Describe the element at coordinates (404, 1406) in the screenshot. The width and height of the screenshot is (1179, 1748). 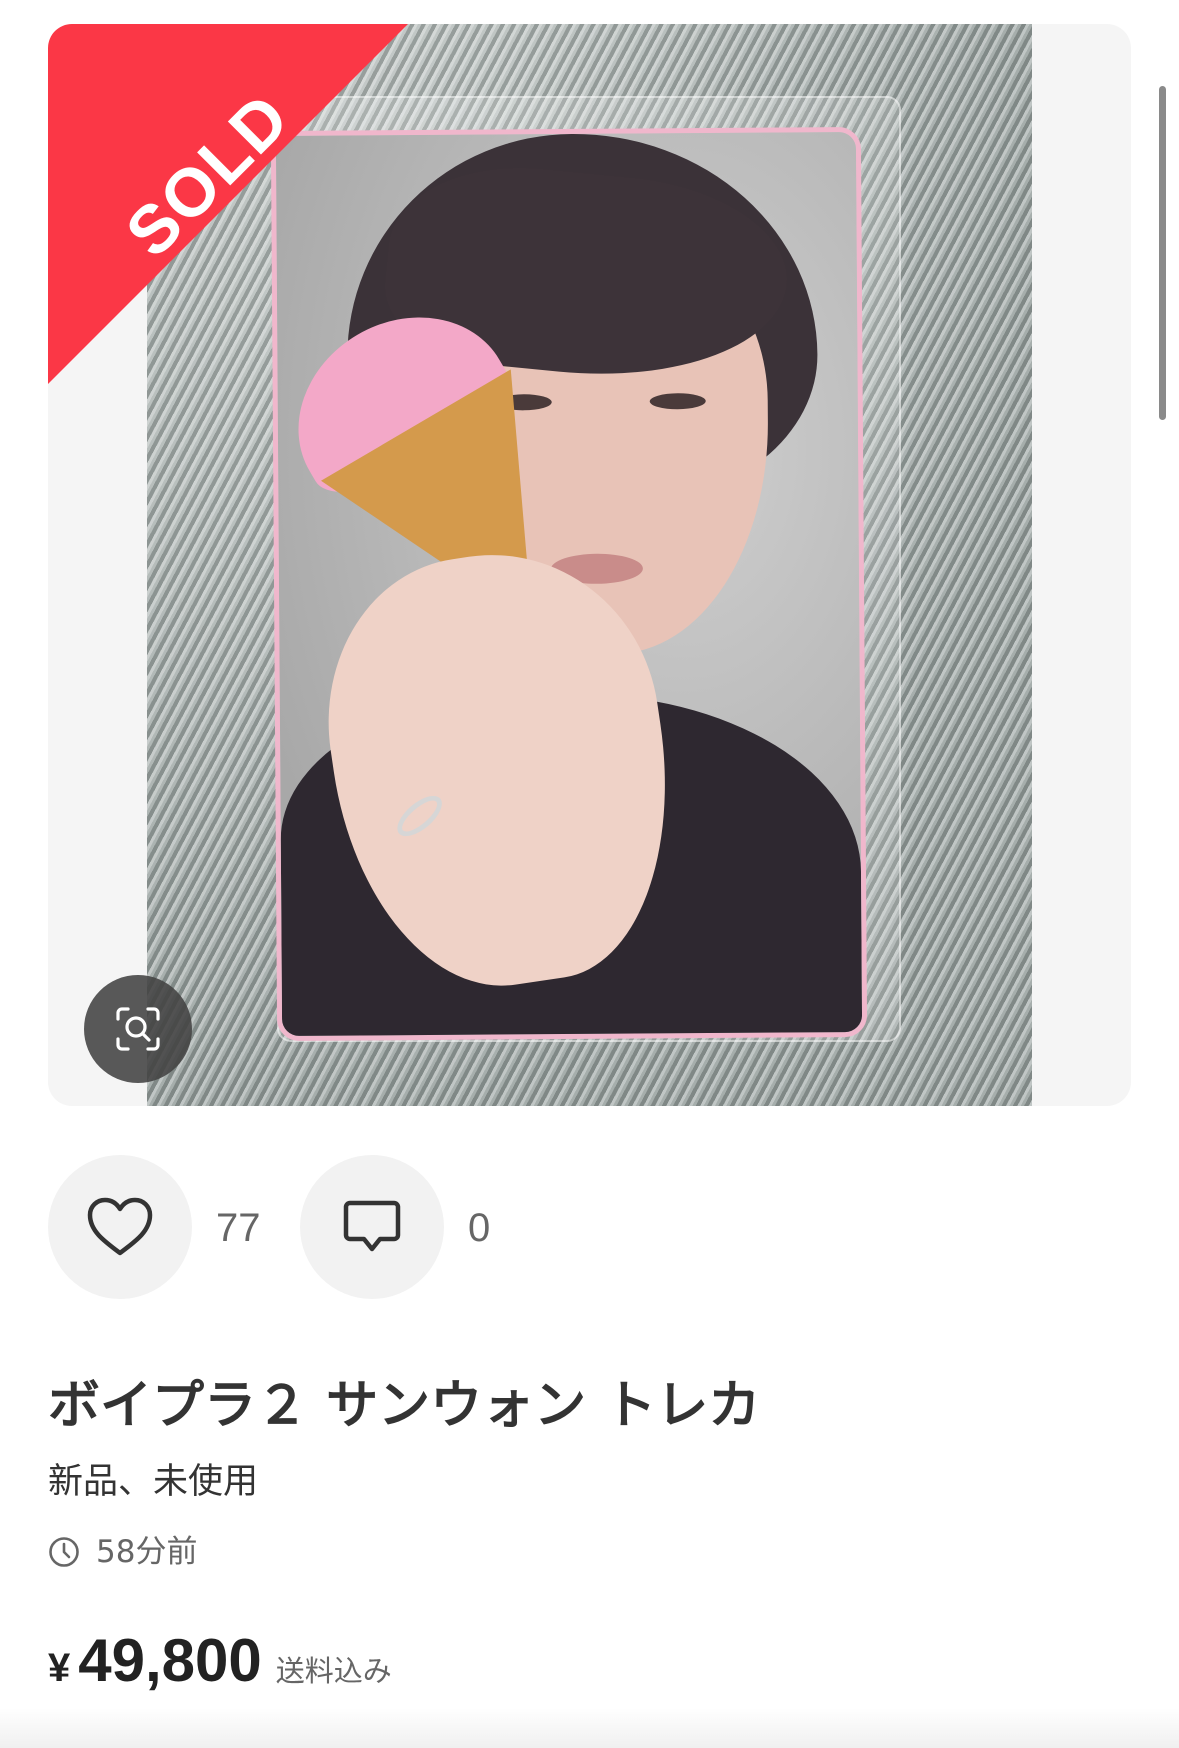
I see `item-title: ボイプラ２ サンウォン トレカ` at that location.